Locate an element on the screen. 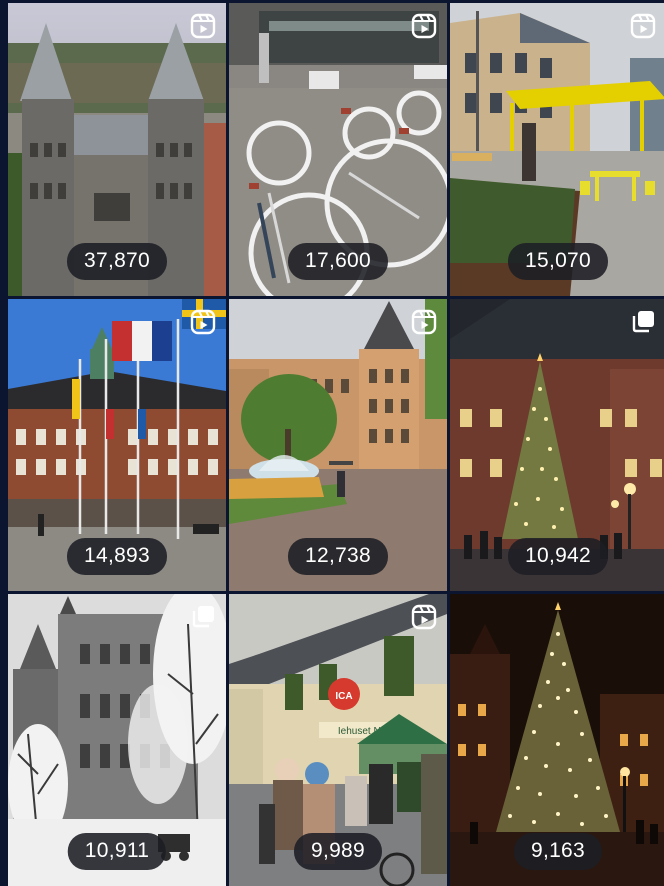  grid-tile-8: ICA Iehuset N/A 9,989 is located at coordinates (338, 740).